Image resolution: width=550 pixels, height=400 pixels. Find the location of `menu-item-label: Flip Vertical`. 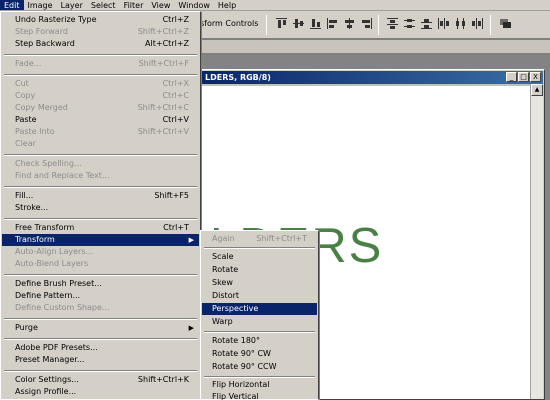

menu-item-label: Flip Vertical is located at coordinates (235, 396).